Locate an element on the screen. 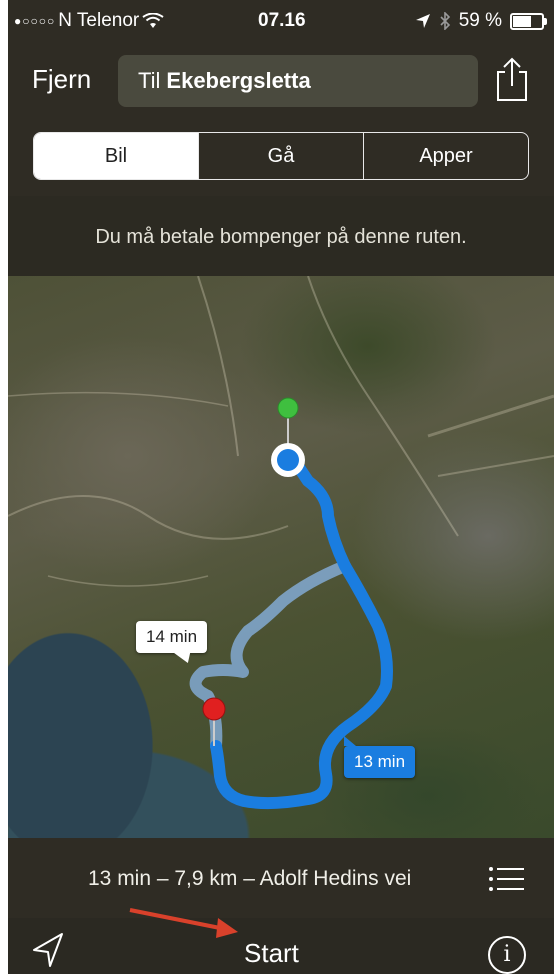  annotation-arrow-icon is located at coordinates (183, 923).